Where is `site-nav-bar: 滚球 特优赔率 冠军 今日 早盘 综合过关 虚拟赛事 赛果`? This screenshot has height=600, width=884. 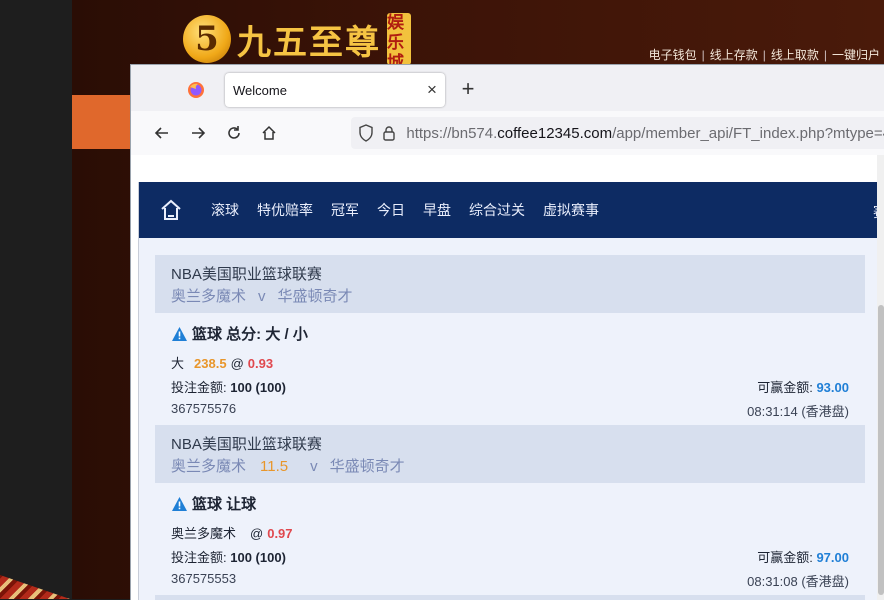
site-nav-bar: 滚球 特优赔率 冠军 今日 早盘 综合过关 虚拟赛事 赛果 is located at coordinates (511, 210).